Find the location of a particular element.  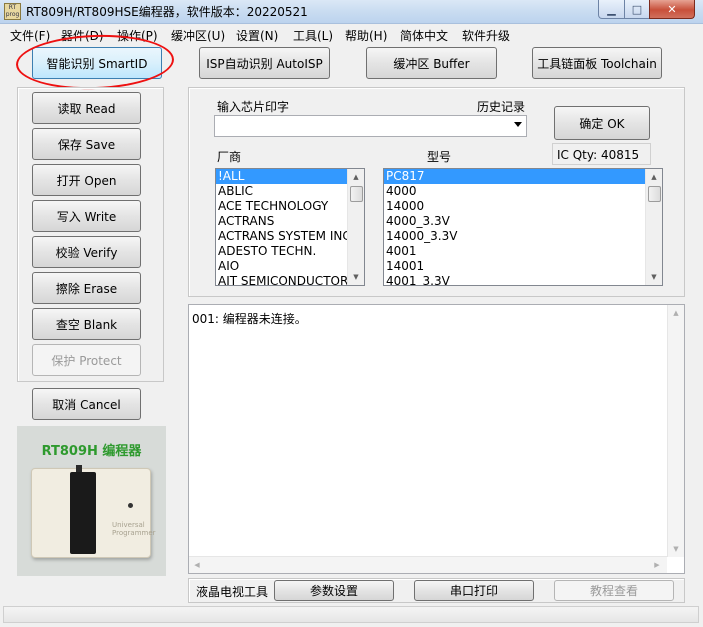

serial-print-button: 串口打印 is located at coordinates (474, 590).